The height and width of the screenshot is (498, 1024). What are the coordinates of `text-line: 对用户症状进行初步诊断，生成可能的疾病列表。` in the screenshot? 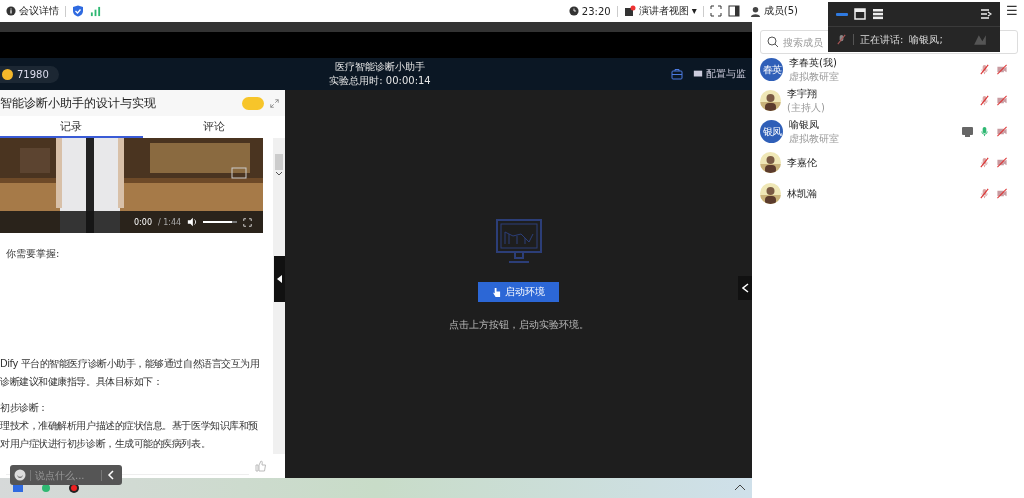 It's located at (105, 444).